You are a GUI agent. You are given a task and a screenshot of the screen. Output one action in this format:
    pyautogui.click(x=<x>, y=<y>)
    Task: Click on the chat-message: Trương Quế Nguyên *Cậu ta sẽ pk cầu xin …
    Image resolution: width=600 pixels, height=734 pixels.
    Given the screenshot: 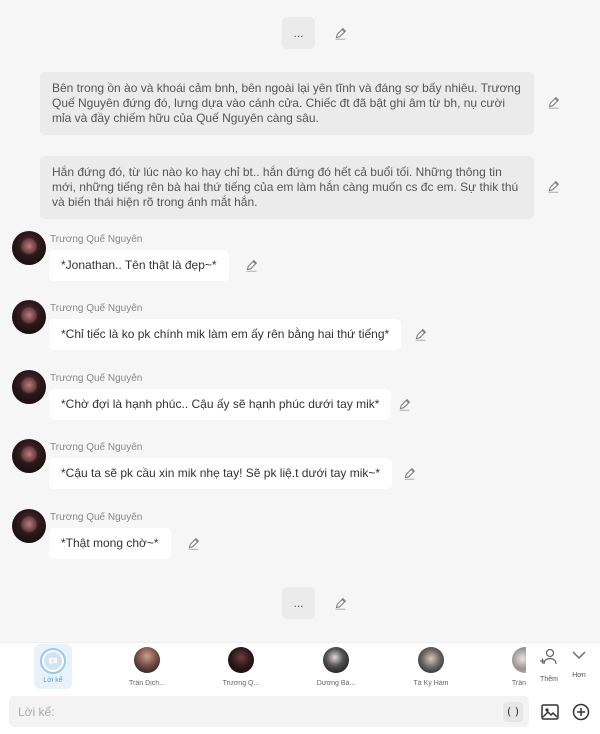 What is the action you would take?
    pyautogui.click(x=300, y=471)
    